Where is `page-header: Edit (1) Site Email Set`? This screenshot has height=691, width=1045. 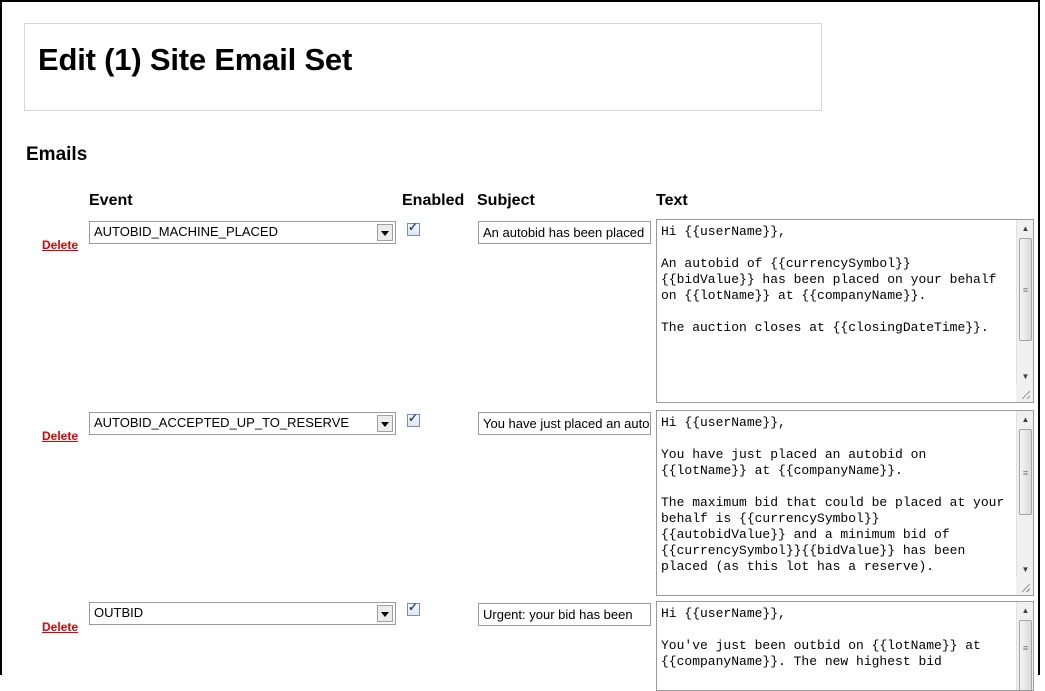
page-header: Edit (1) Site Email Set is located at coordinates (423, 67).